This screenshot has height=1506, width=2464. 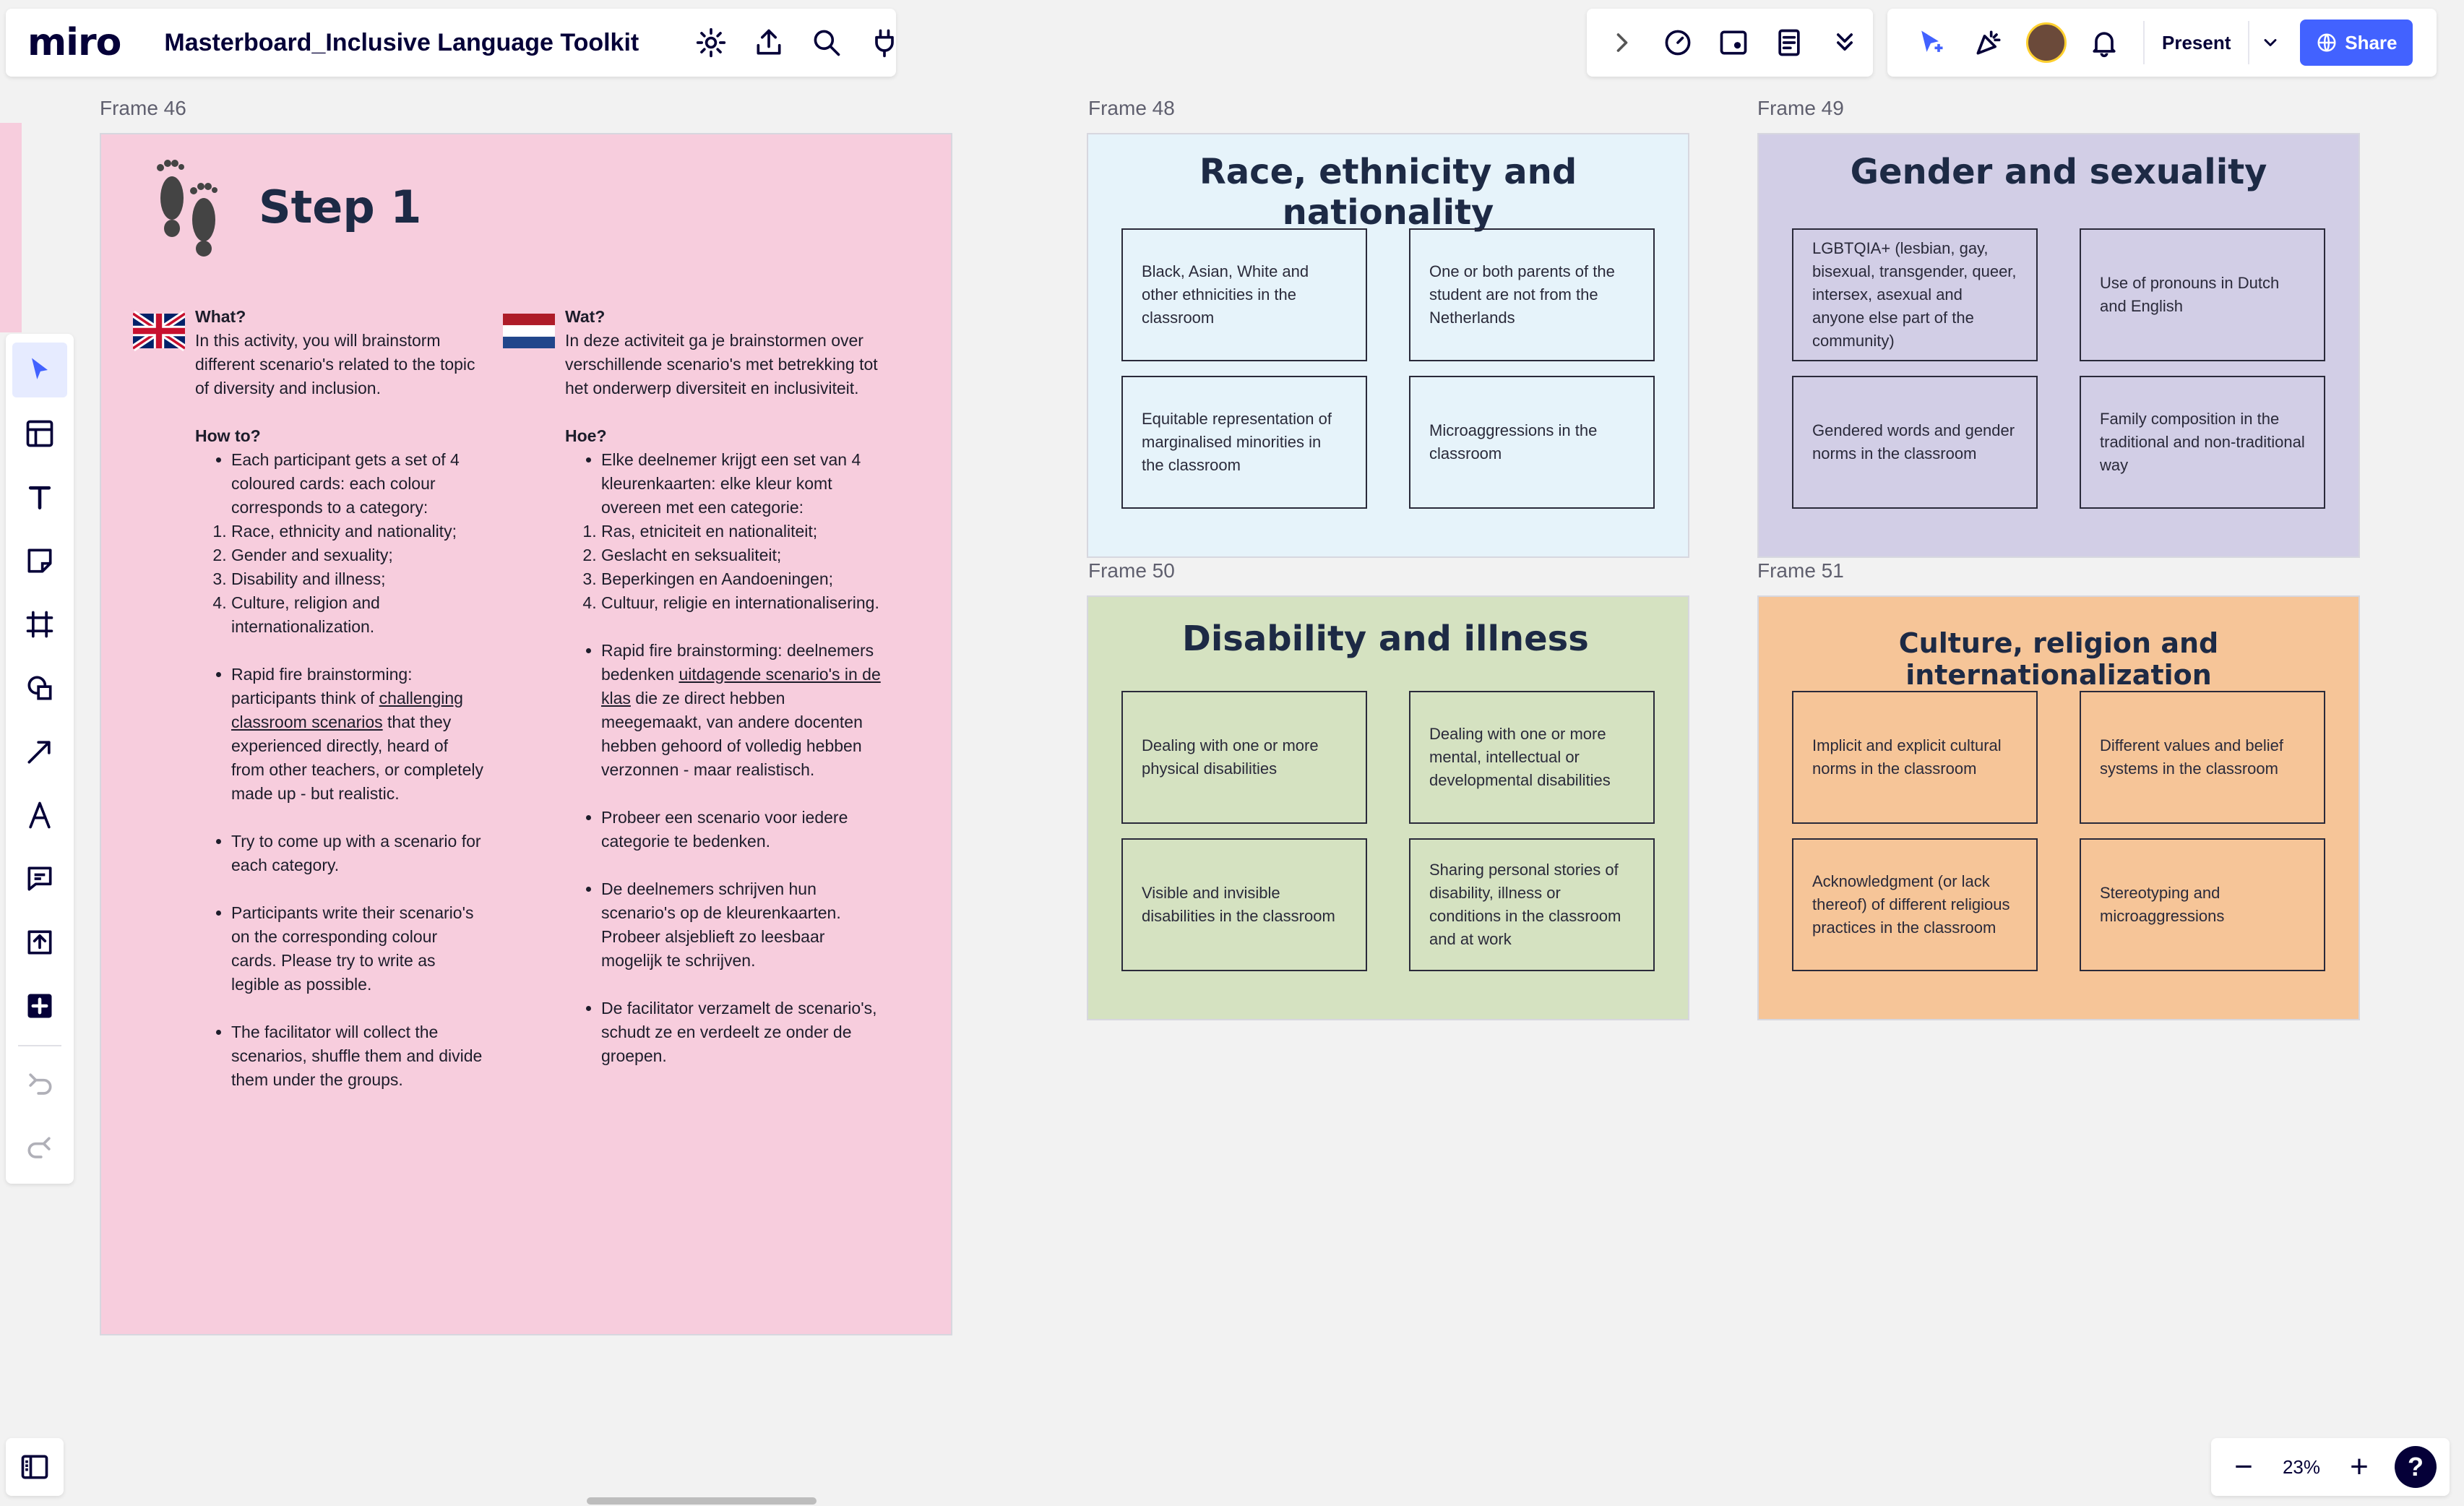 I want to click on list-item: Beperkingen en Aandoeningen;, so click(x=742, y=579).